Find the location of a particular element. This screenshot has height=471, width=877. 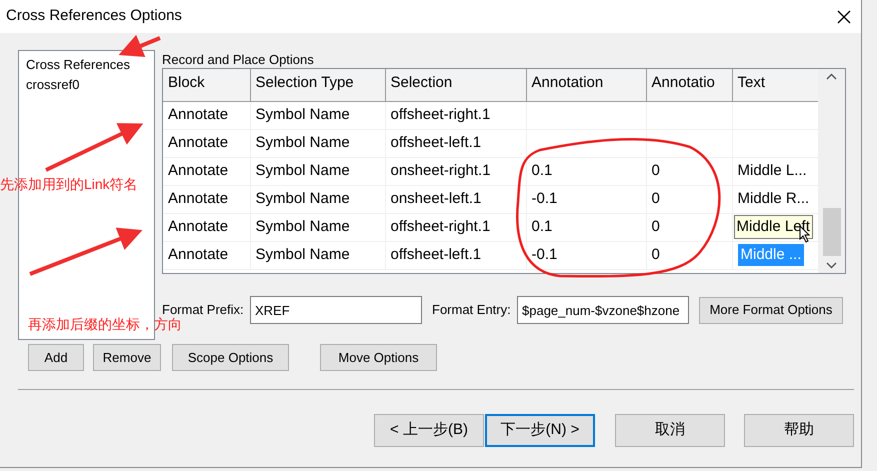

list-item: crossref0 is located at coordinates (86, 85).